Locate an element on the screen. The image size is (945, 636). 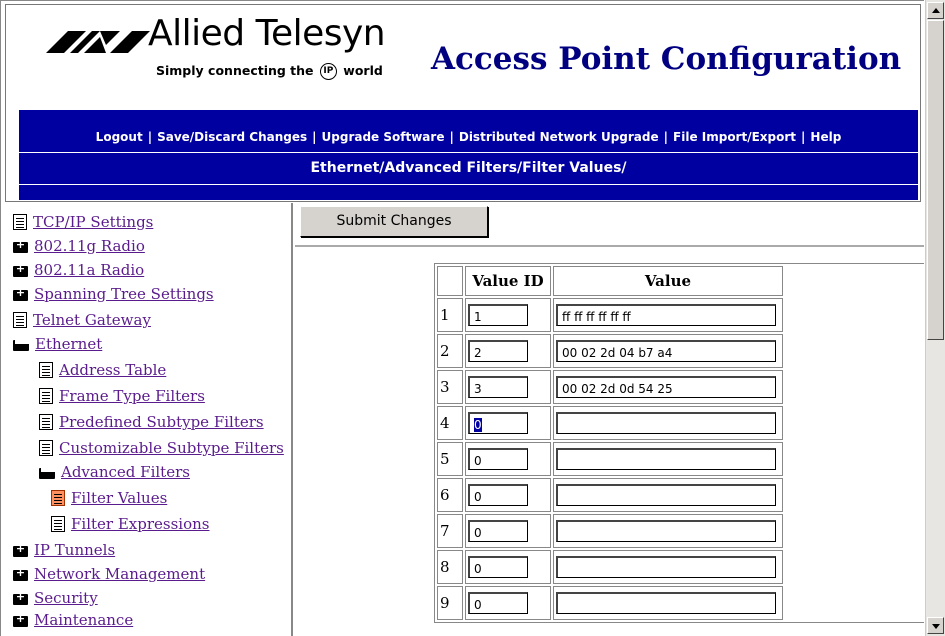
sidebar-item-label: Filter Values is located at coordinates (119, 498).